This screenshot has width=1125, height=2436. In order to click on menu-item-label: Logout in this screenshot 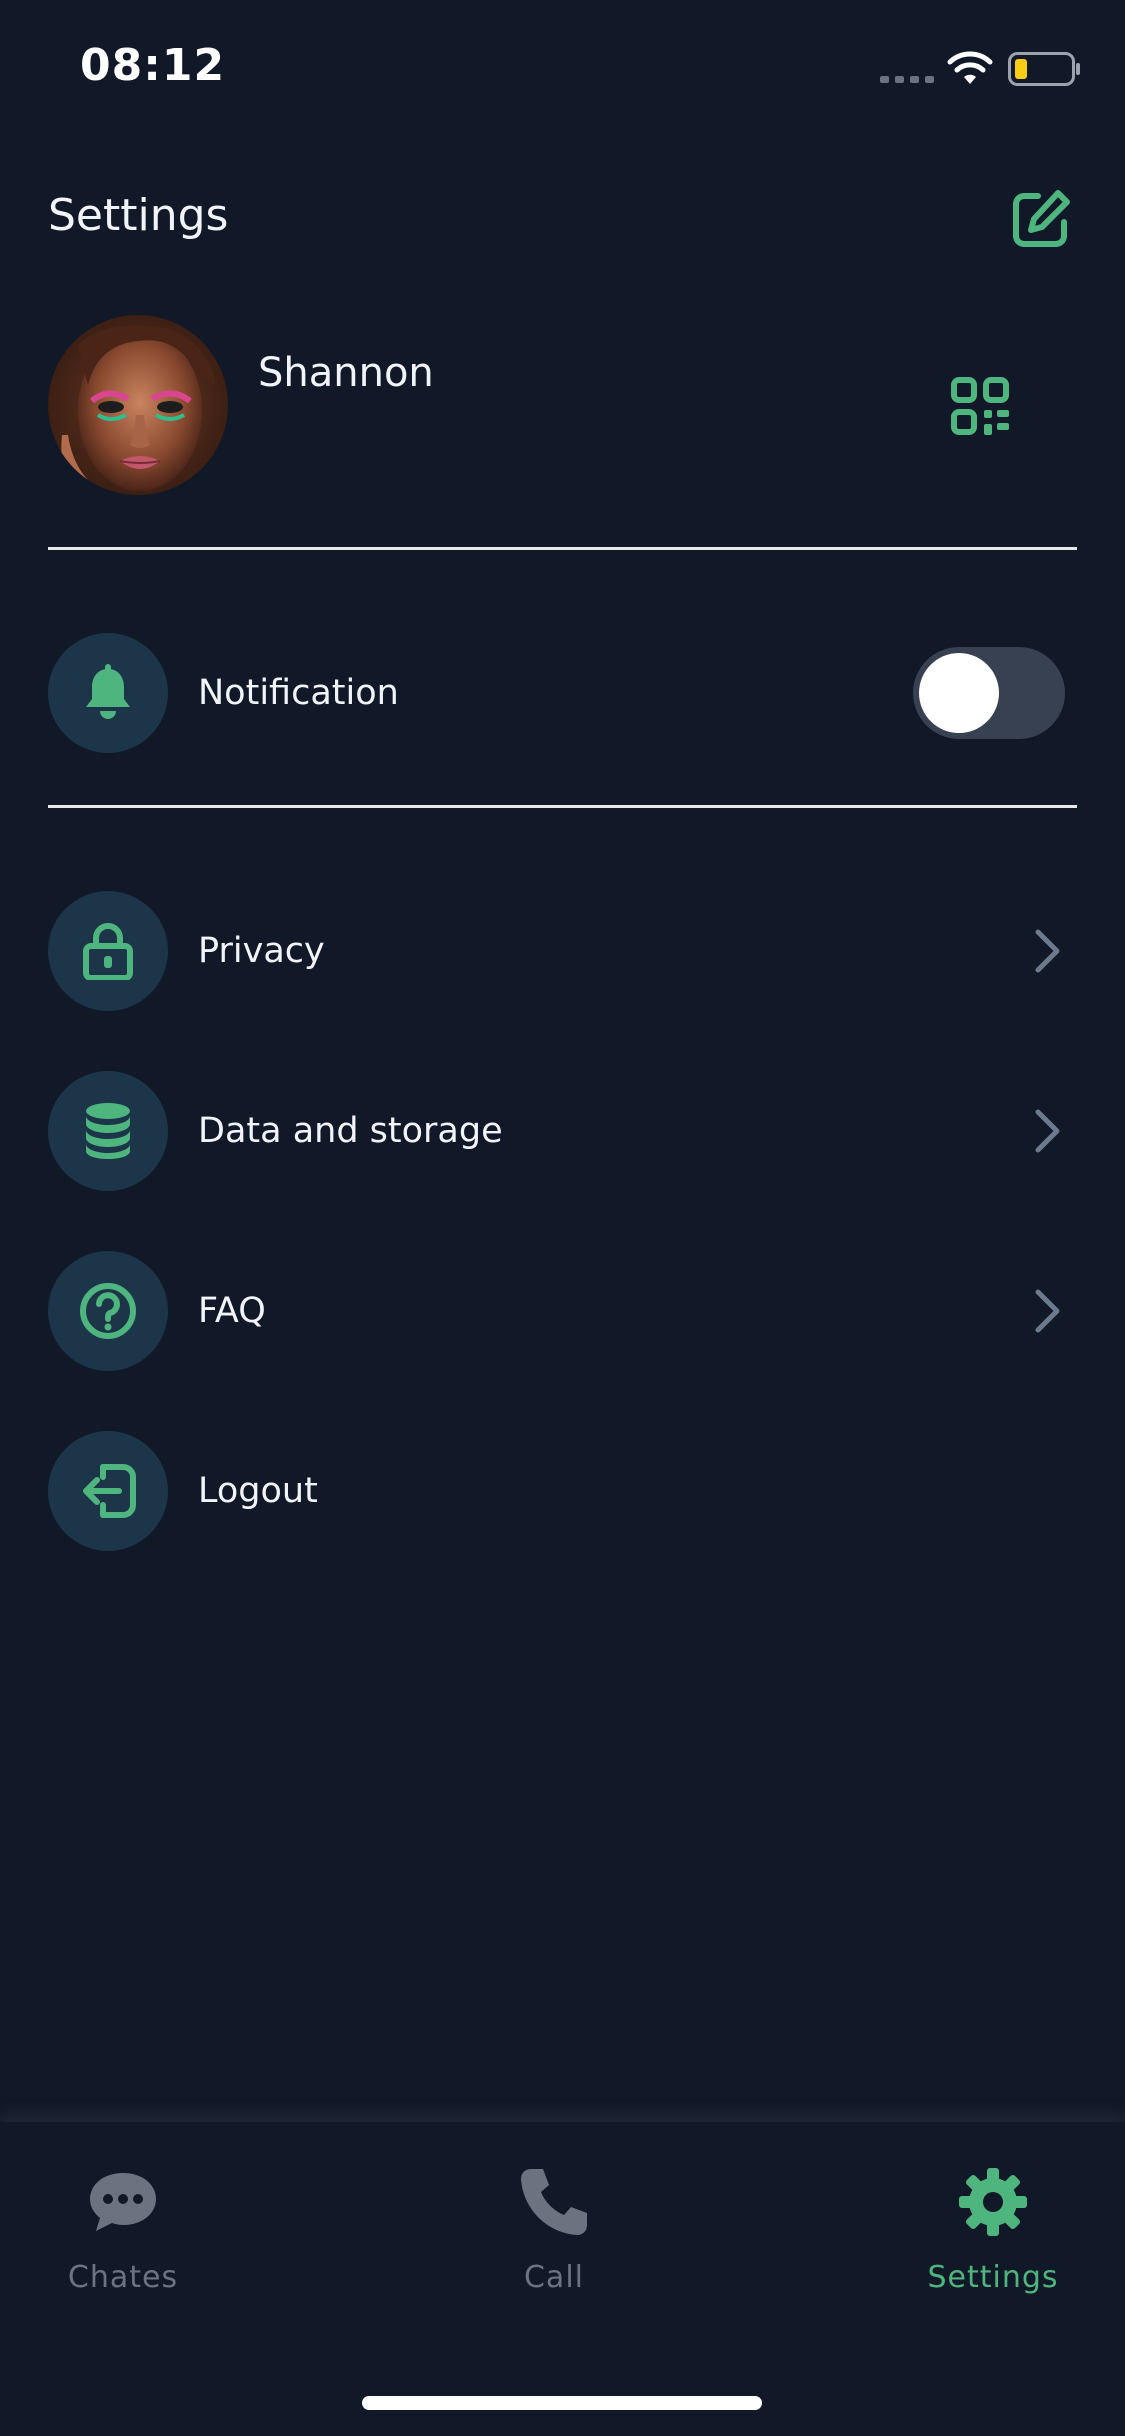, I will do `click(258, 1491)`.